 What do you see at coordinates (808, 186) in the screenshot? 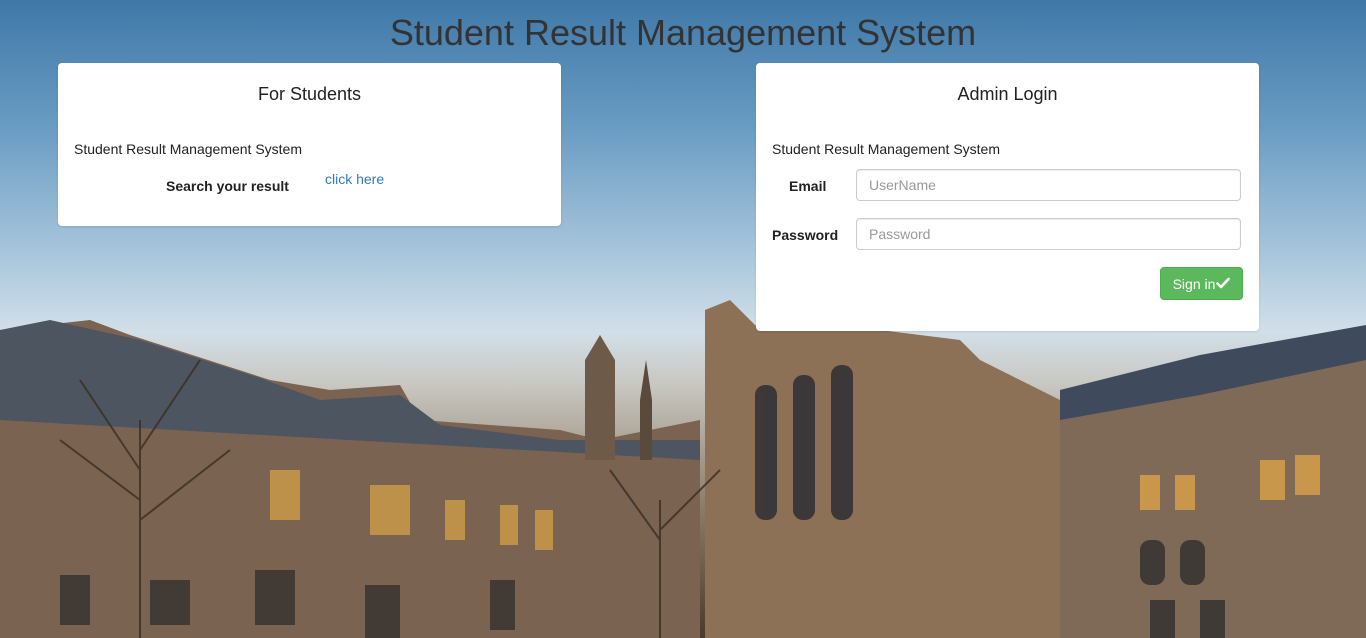
I see `email-label: Email` at bounding box center [808, 186].